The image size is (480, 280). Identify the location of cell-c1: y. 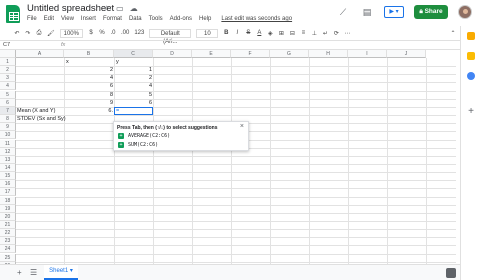
(133, 62).